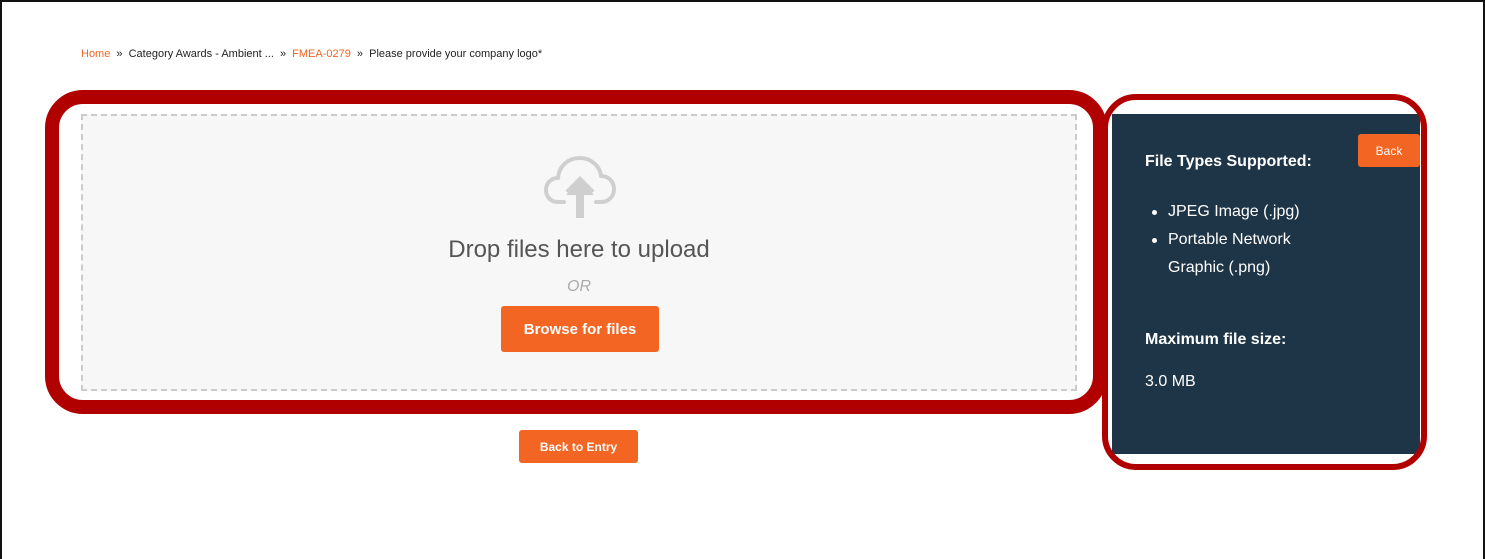 Image resolution: width=1485 pixels, height=559 pixels. What do you see at coordinates (1170, 381) in the screenshot?
I see `max-file-size-value: 3.0 MB` at bounding box center [1170, 381].